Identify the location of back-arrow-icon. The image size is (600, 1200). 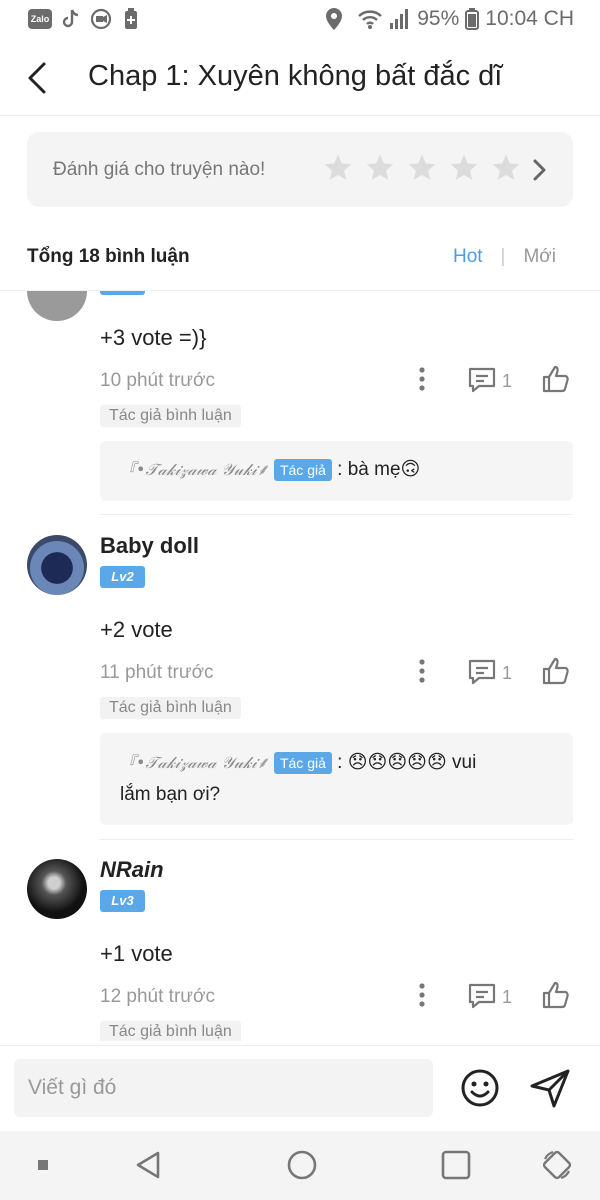
(37, 78).